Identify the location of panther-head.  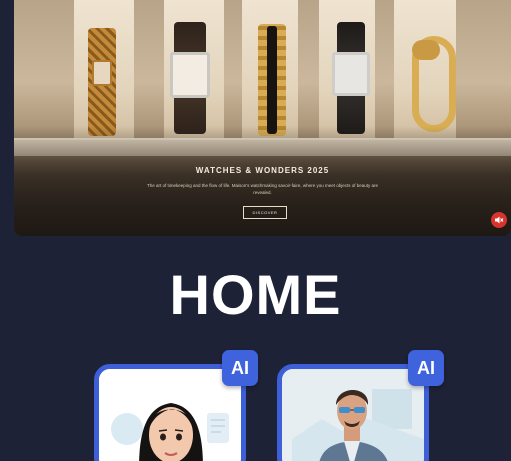
(426, 50).